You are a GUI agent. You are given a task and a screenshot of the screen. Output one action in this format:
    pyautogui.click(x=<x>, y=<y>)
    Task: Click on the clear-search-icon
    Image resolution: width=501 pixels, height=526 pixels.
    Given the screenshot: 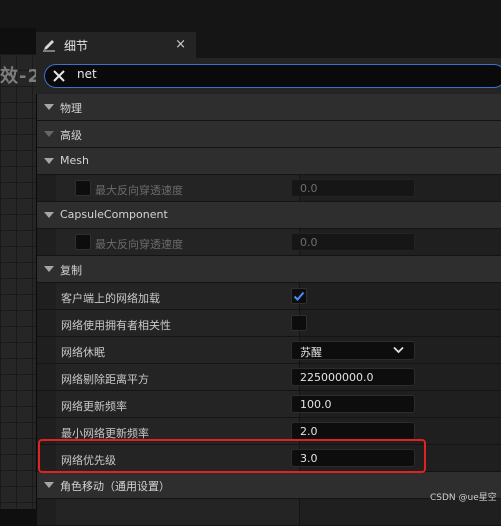 What is the action you would take?
    pyautogui.click(x=59, y=76)
    